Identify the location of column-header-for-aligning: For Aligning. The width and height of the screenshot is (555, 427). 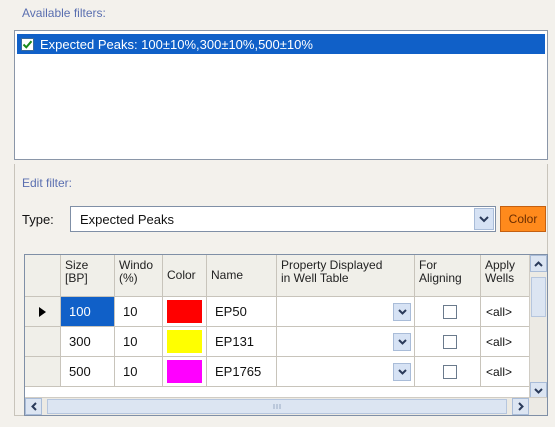
(448, 276).